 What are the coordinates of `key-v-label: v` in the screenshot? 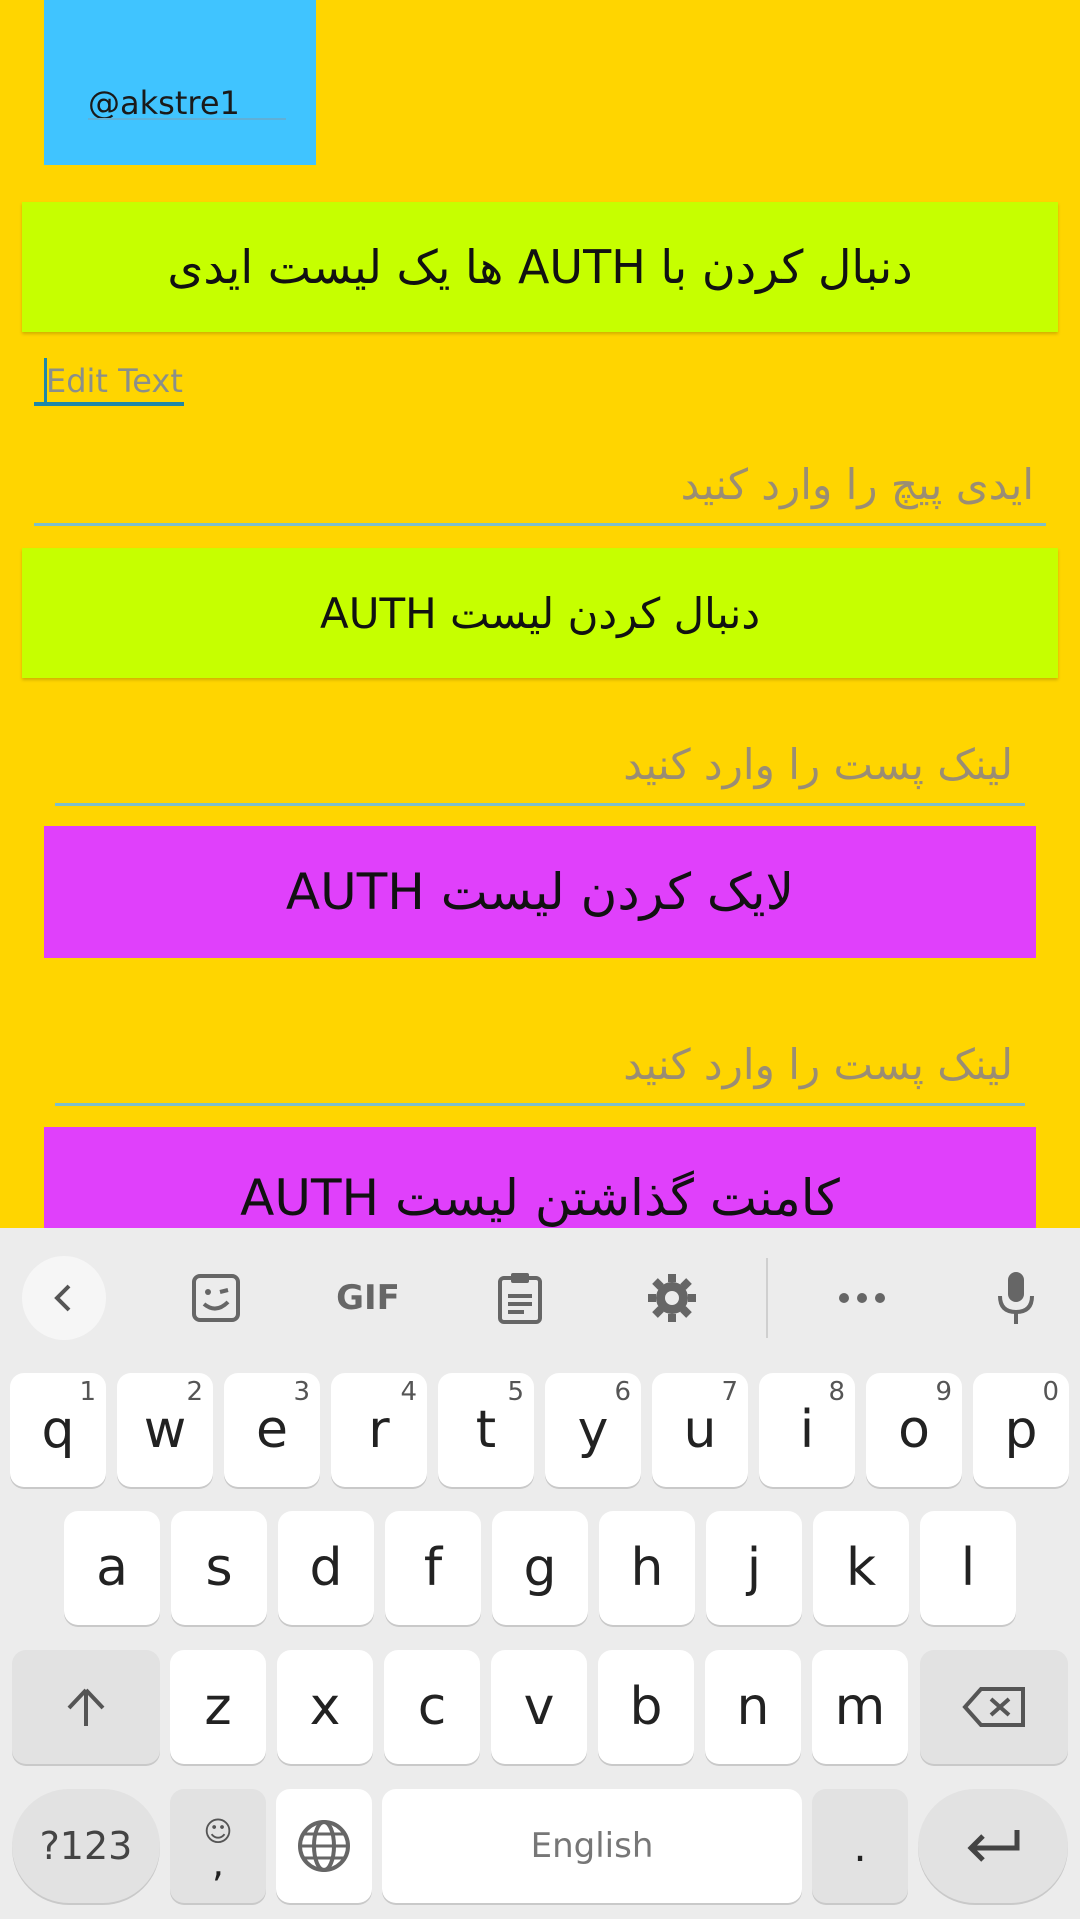 It's located at (539, 1707).